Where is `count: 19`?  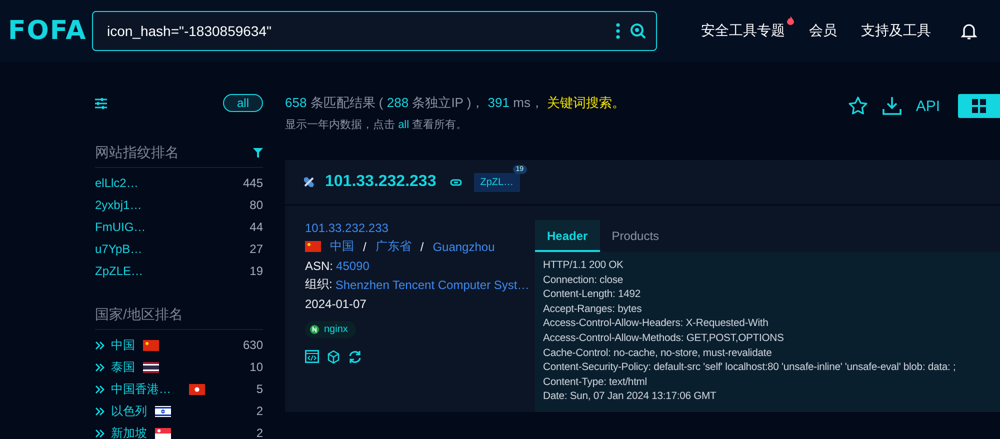 count: 19 is located at coordinates (256, 271).